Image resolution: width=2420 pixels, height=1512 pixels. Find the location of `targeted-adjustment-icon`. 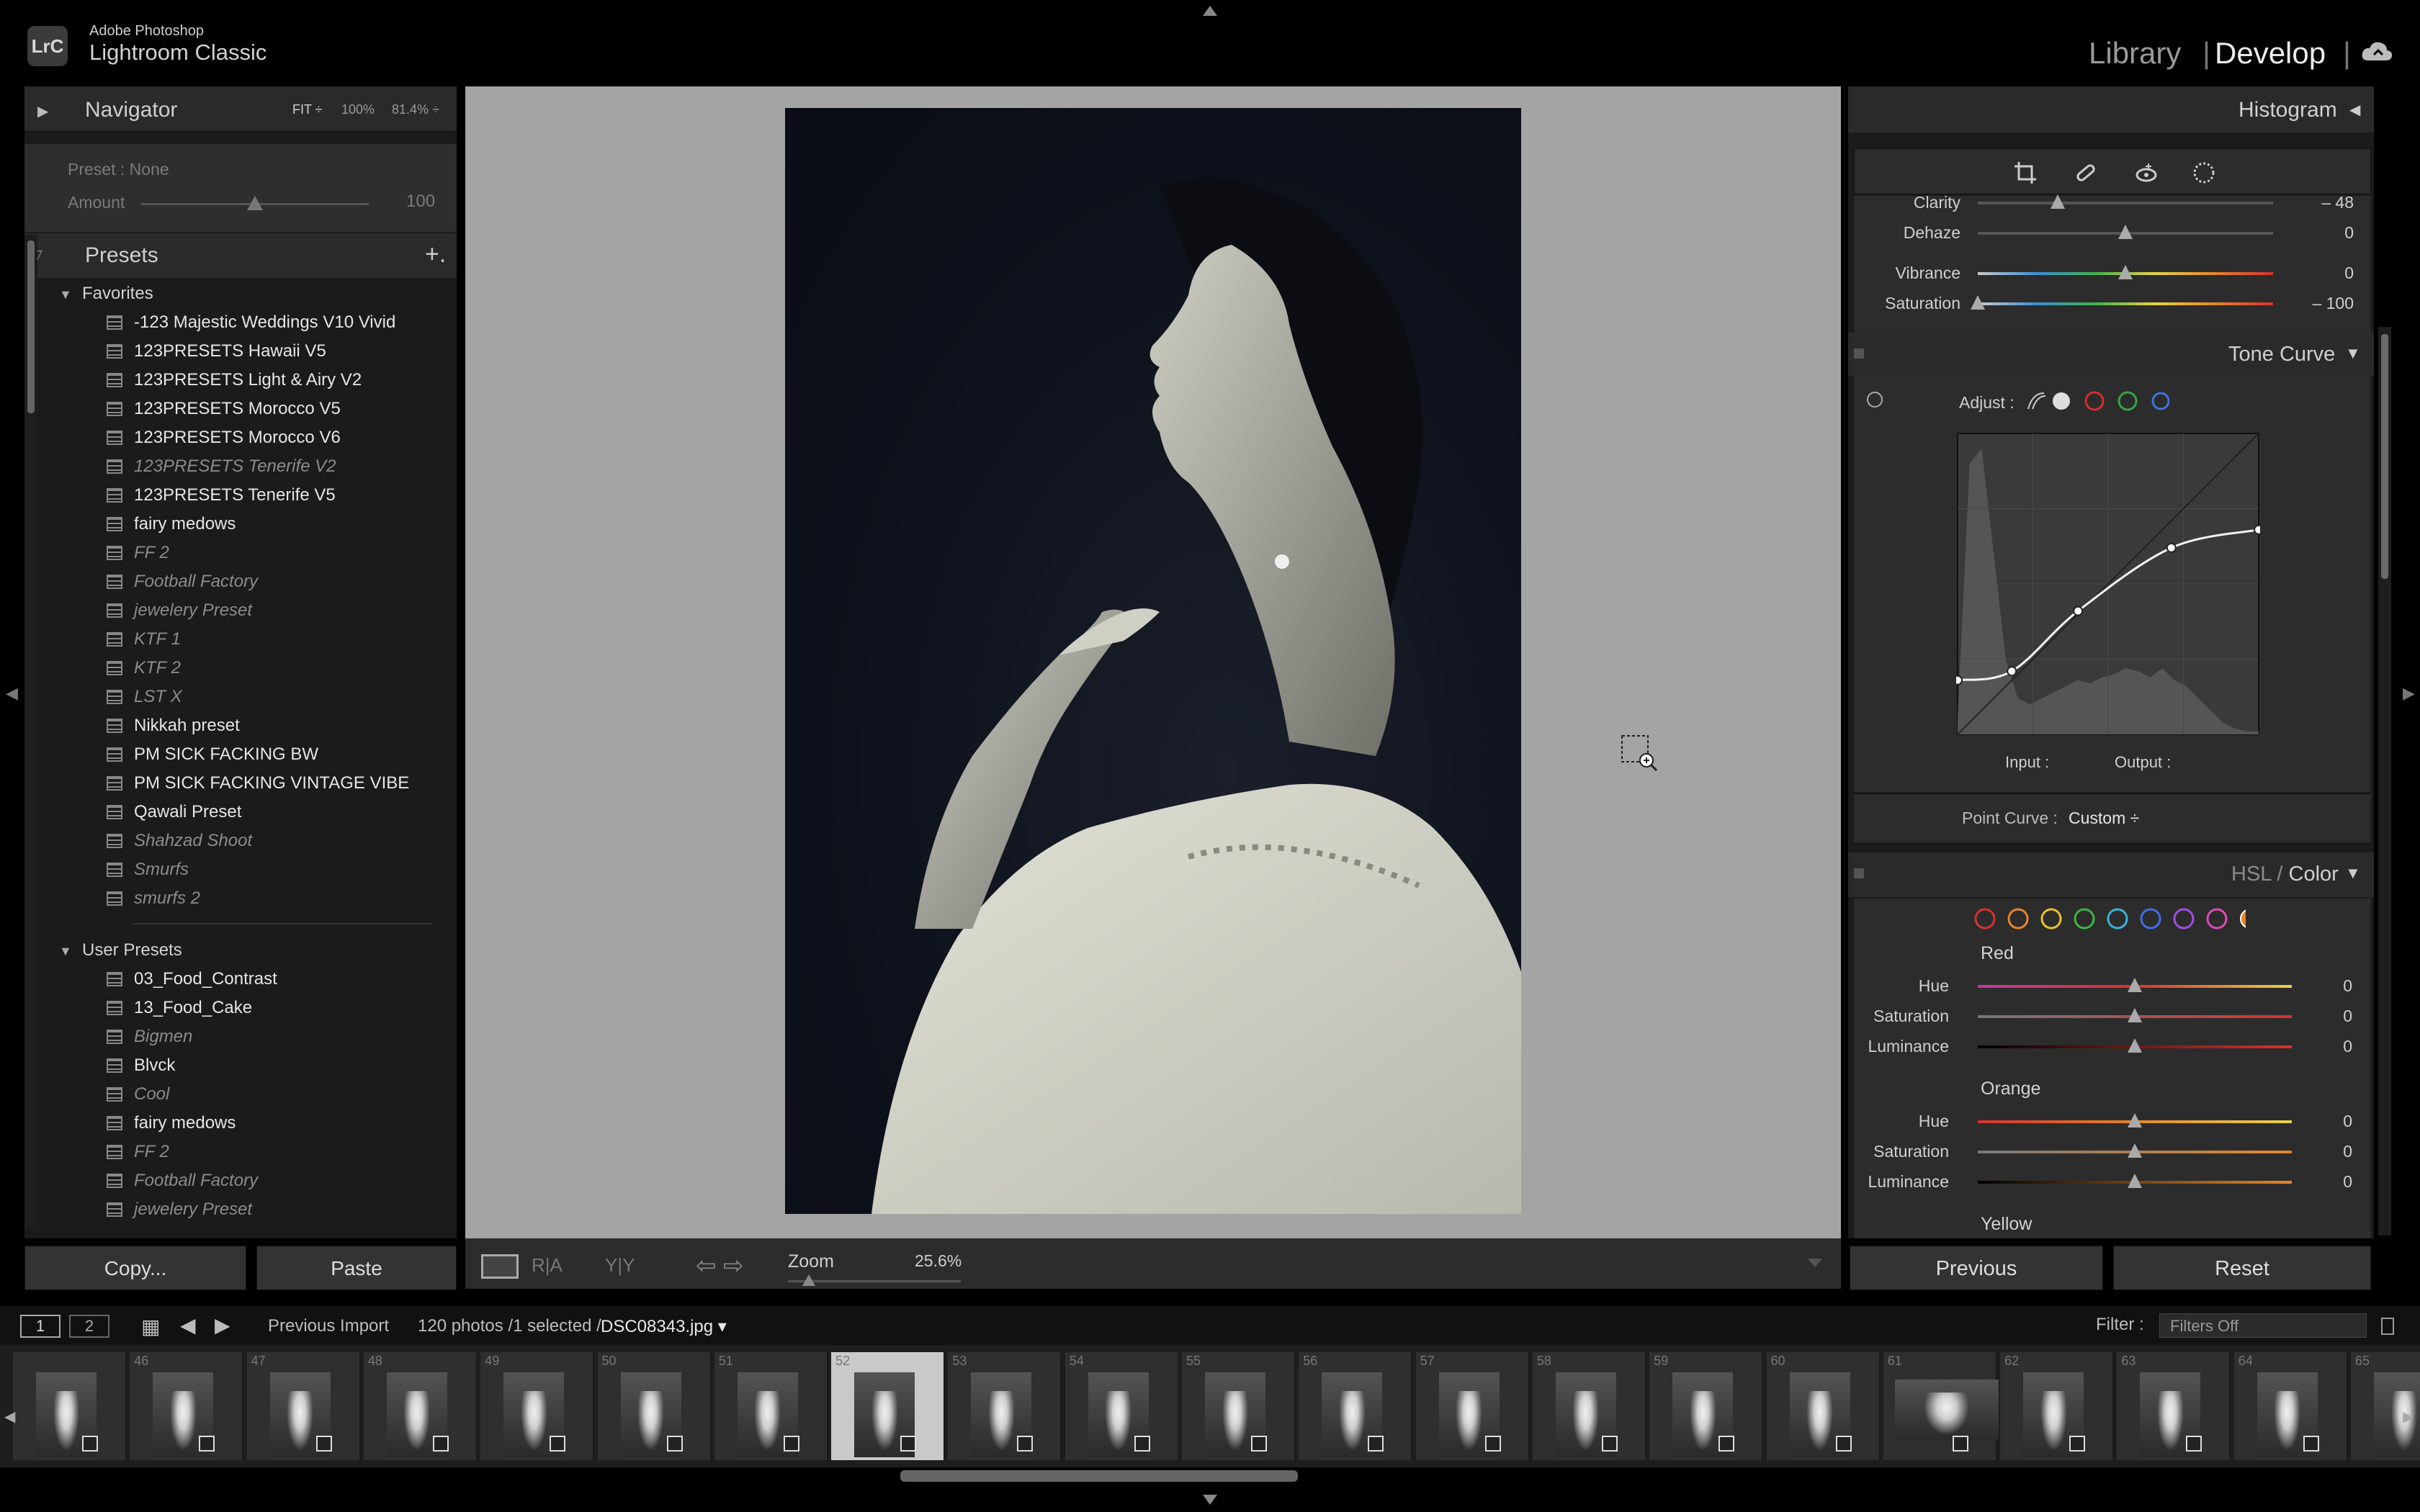

targeted-adjustment-icon is located at coordinates (1875, 400).